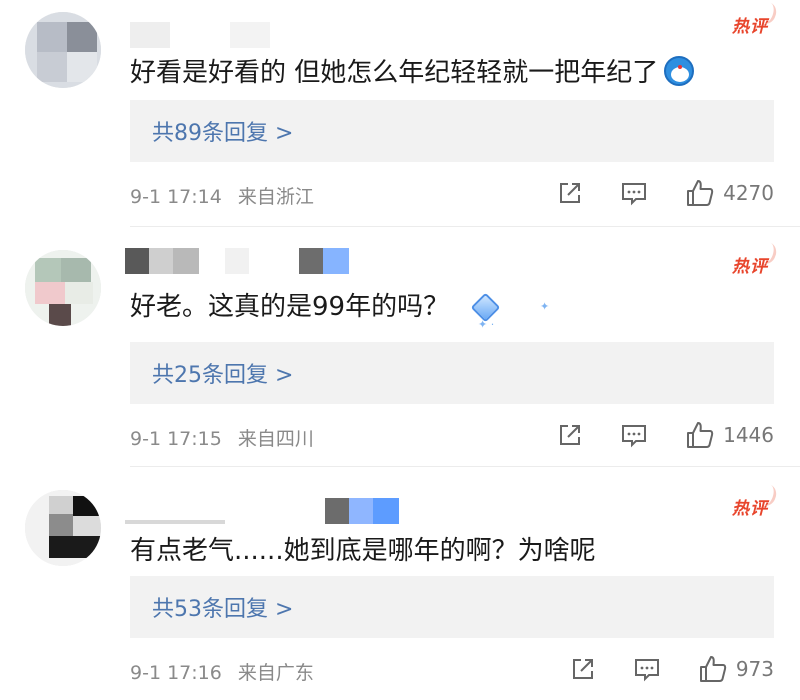 The image size is (800, 700). I want to click on like-count: 1446, so click(748, 435).